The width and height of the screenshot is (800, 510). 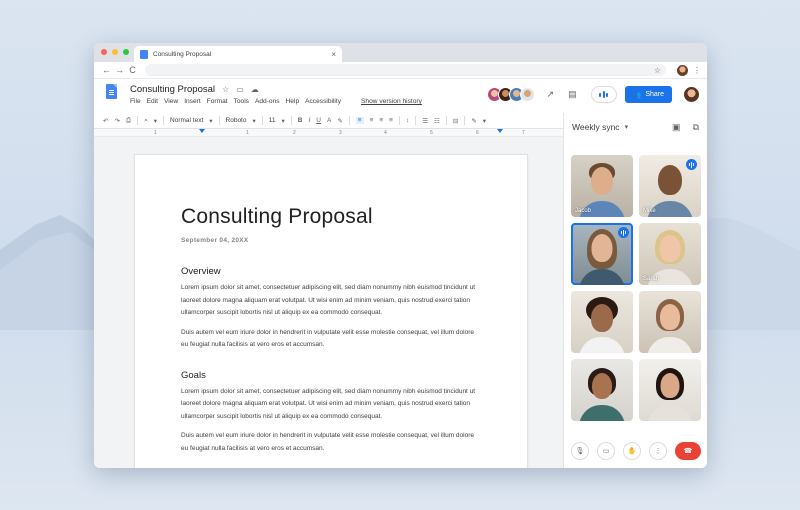 I want to click on raise-hand-icon: ✋, so click(x=632, y=451).